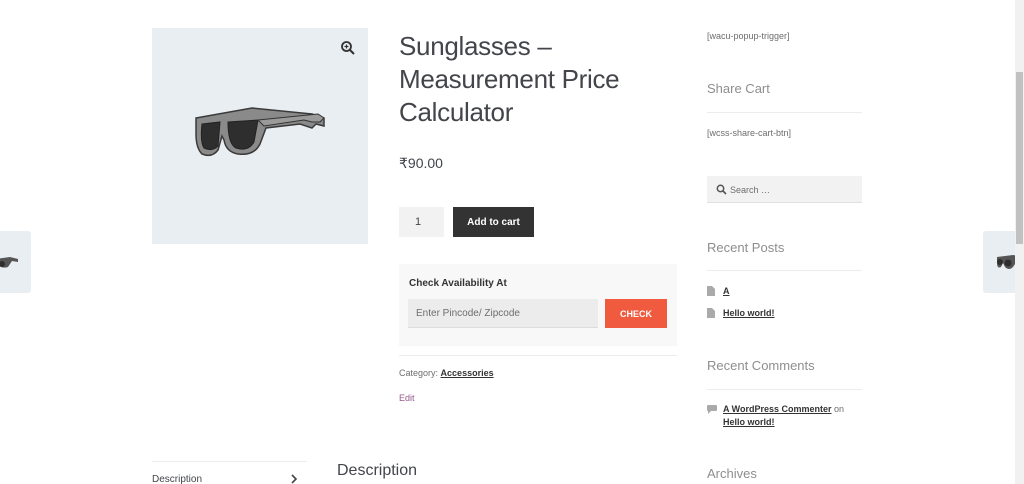 The image size is (1024, 484). What do you see at coordinates (294, 479) in the screenshot?
I see `chevron-right-icon` at bounding box center [294, 479].